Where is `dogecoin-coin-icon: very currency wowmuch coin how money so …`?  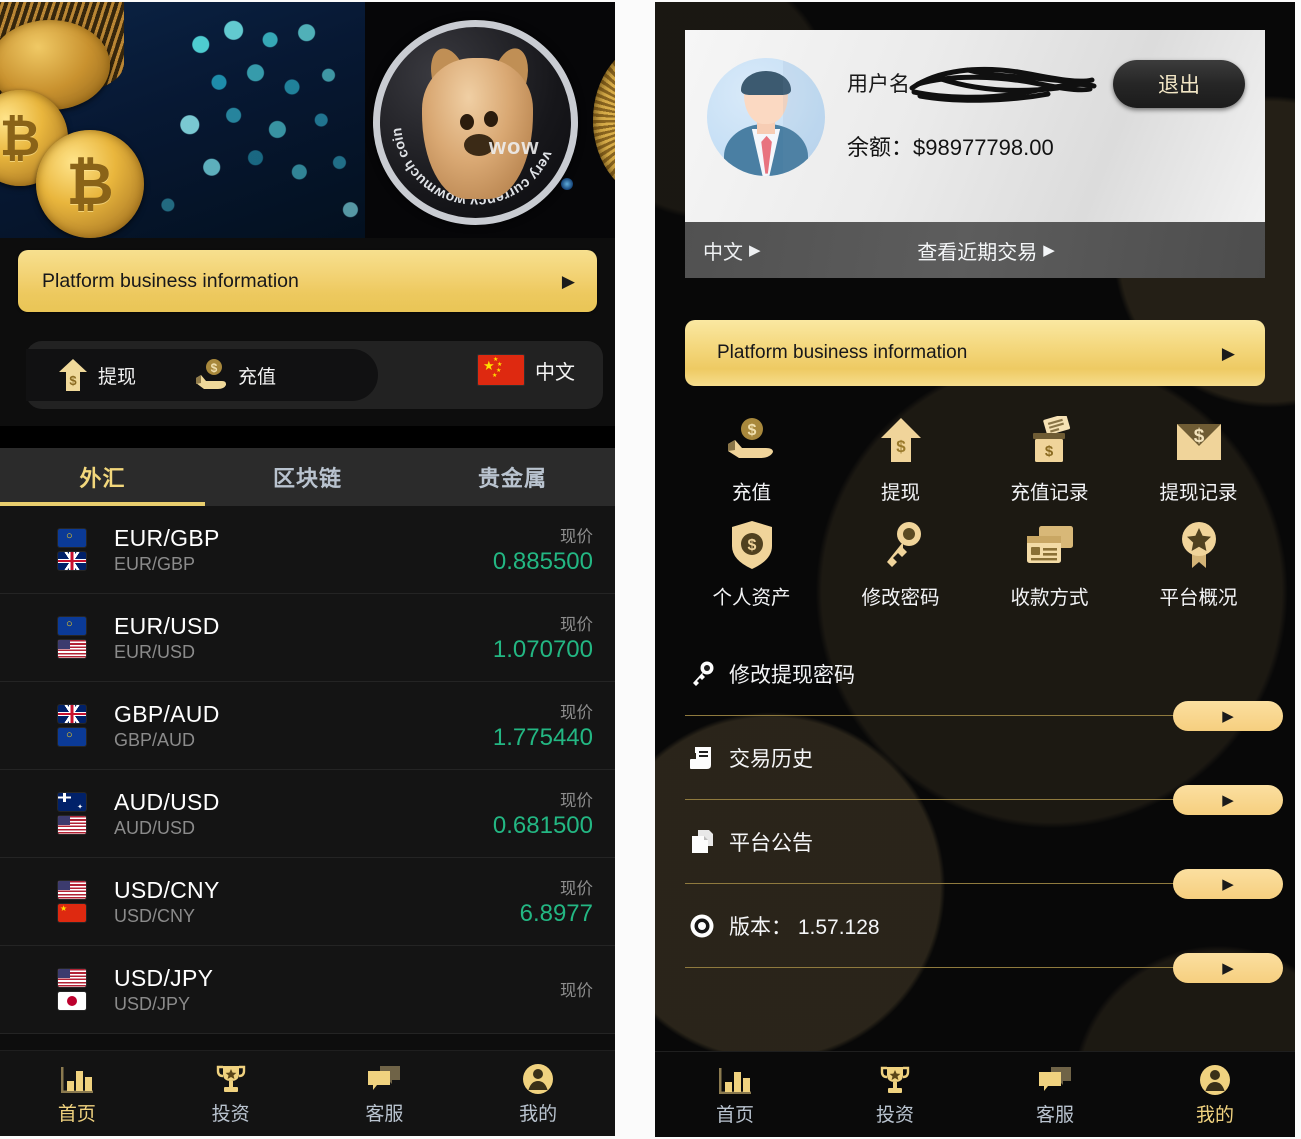
dogecoin-coin-icon: very currency wowmuch coin how money so … is located at coordinates (475, 122).